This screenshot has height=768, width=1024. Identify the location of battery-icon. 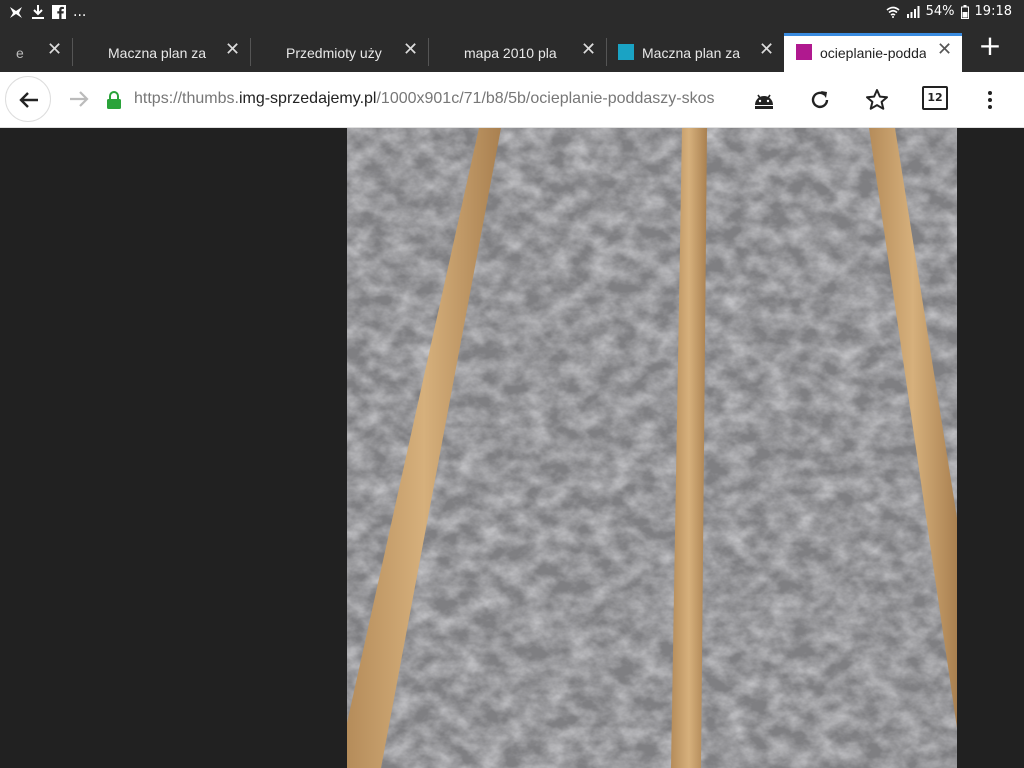
(964, 11).